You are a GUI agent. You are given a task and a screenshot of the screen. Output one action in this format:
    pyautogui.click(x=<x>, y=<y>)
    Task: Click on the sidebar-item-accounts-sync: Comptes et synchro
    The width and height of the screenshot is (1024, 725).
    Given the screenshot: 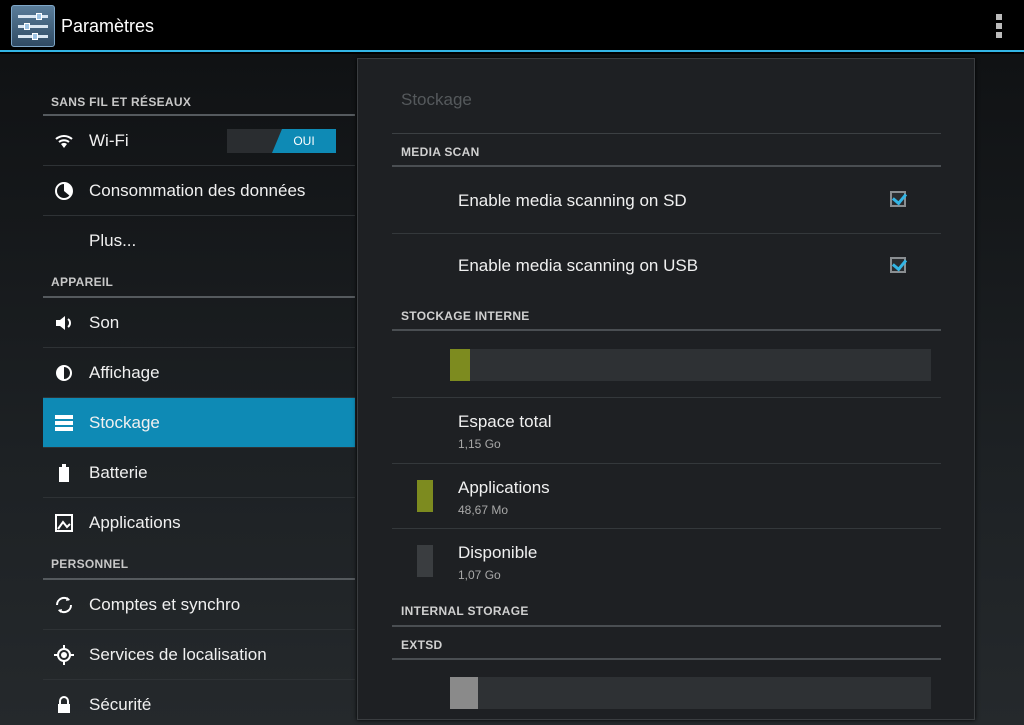 What is the action you would take?
    pyautogui.click(x=199, y=605)
    